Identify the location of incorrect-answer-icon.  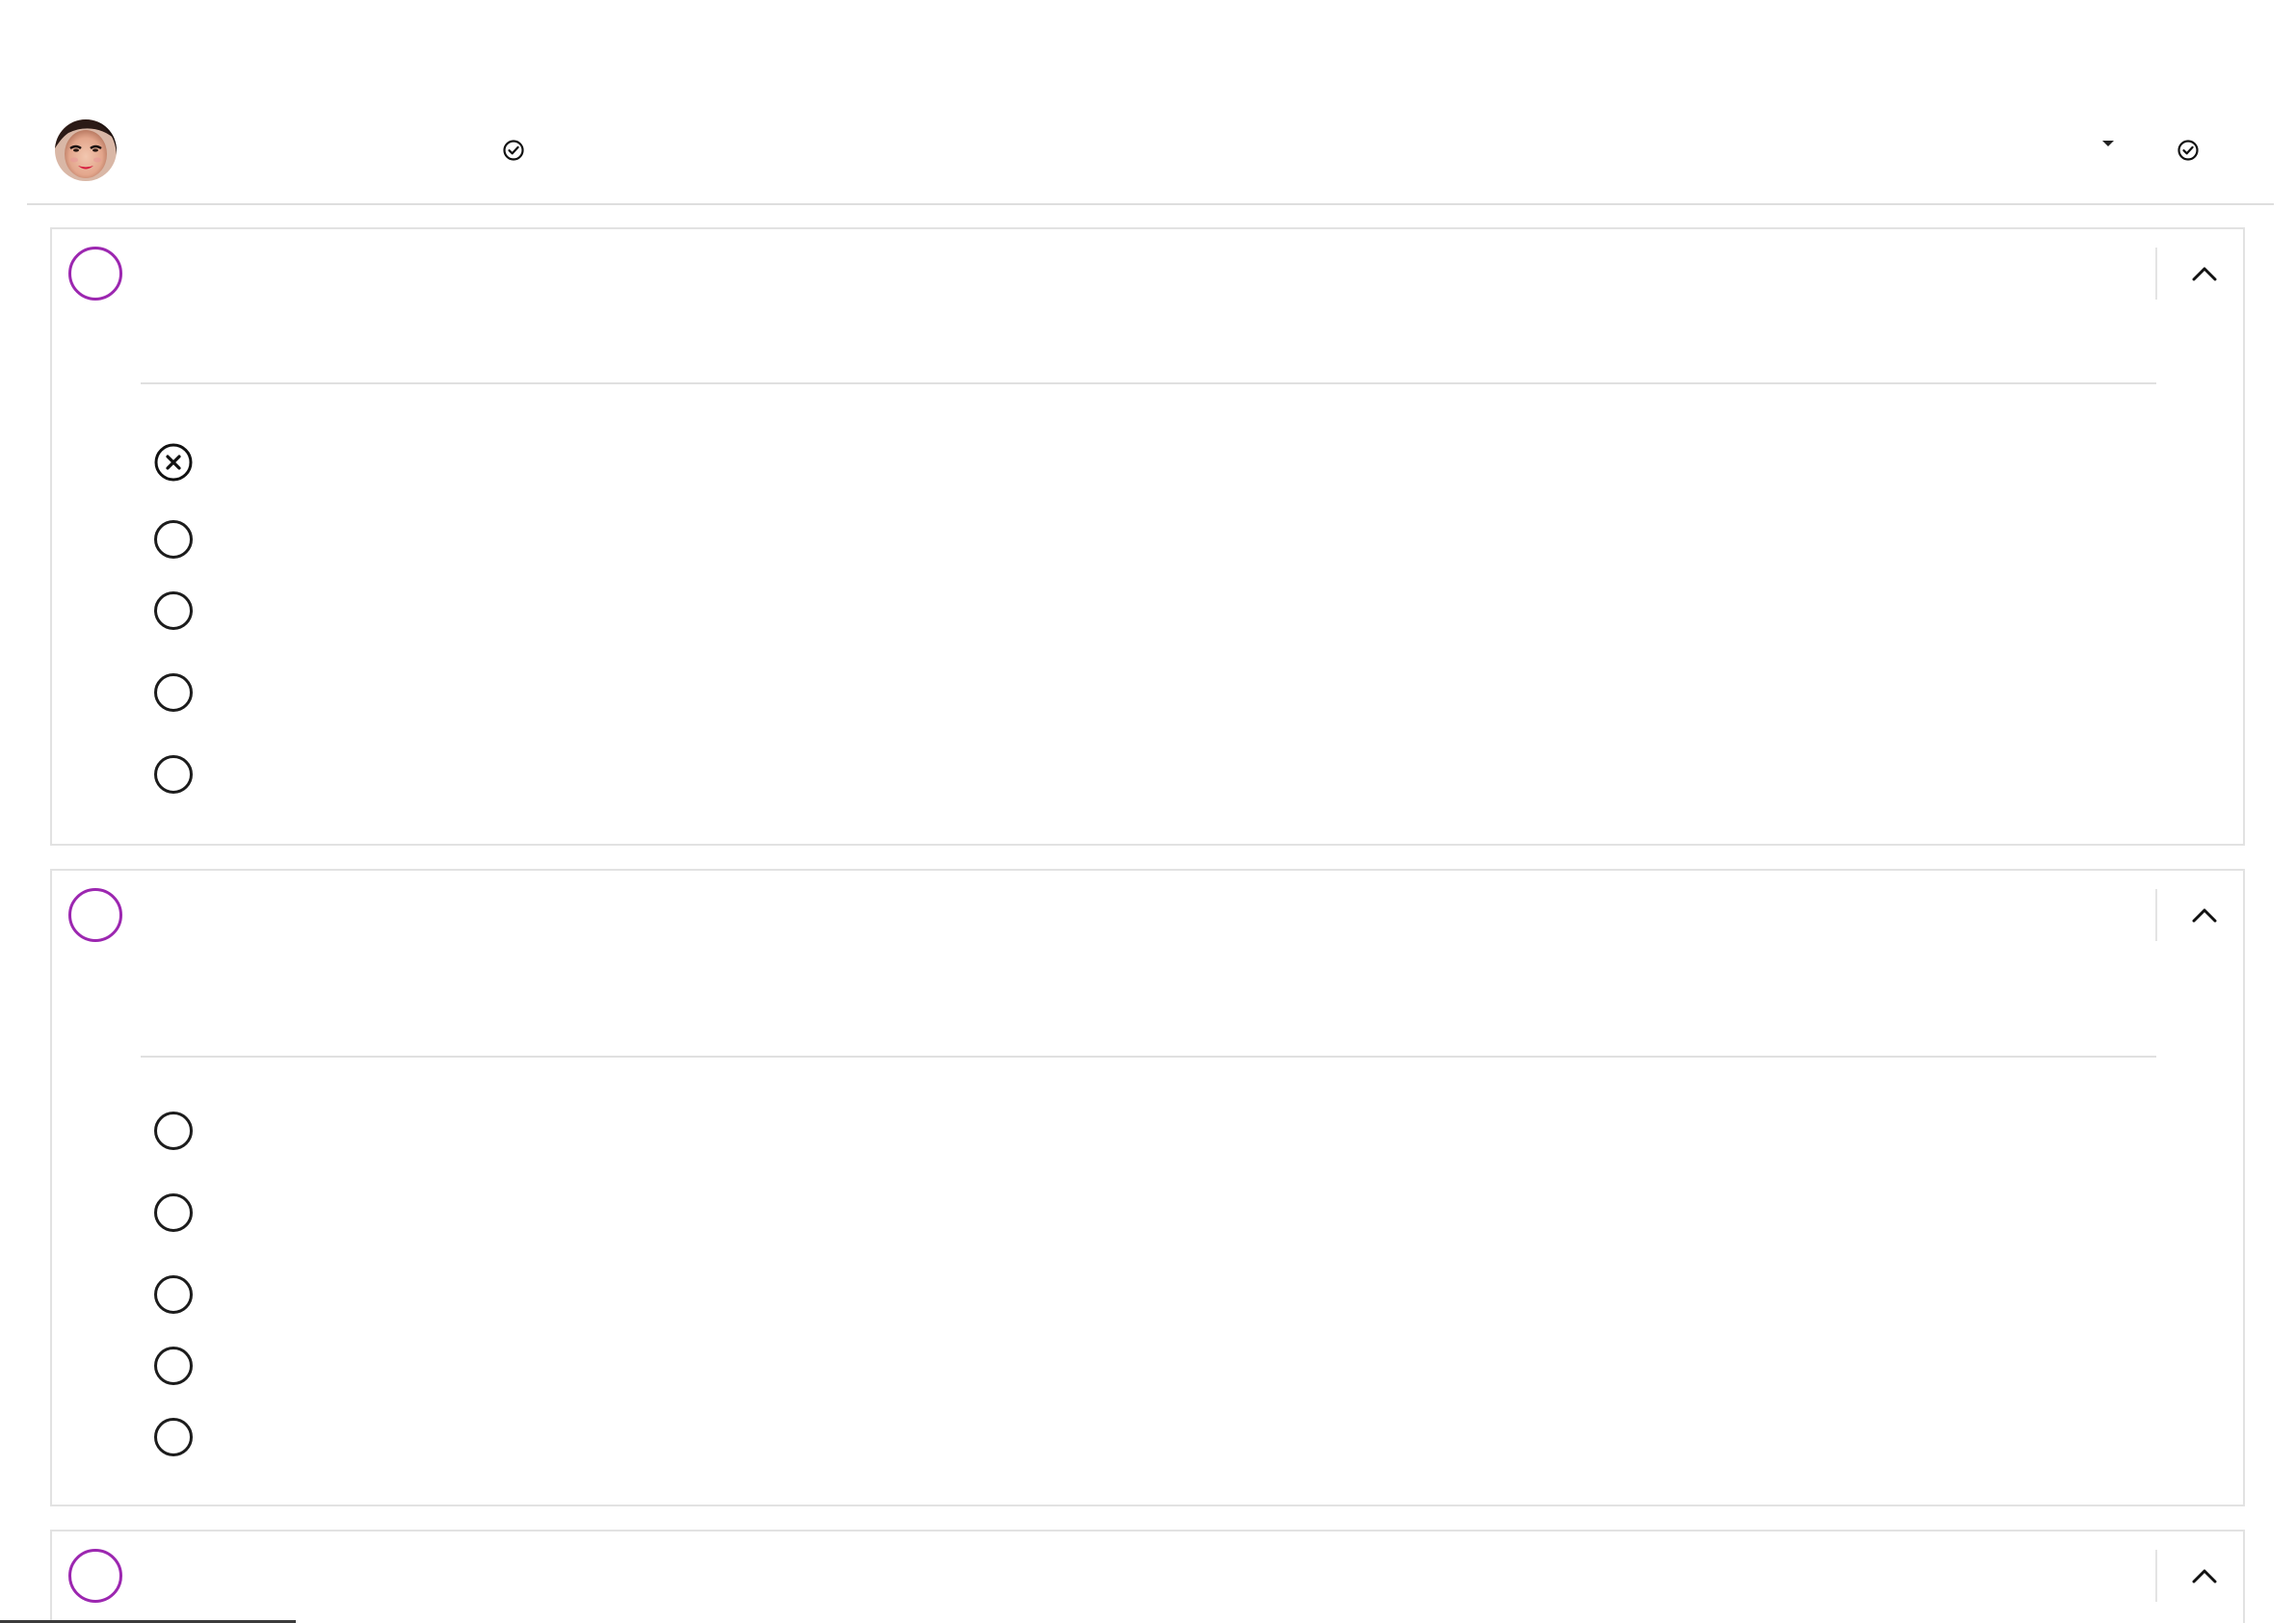
(173, 462).